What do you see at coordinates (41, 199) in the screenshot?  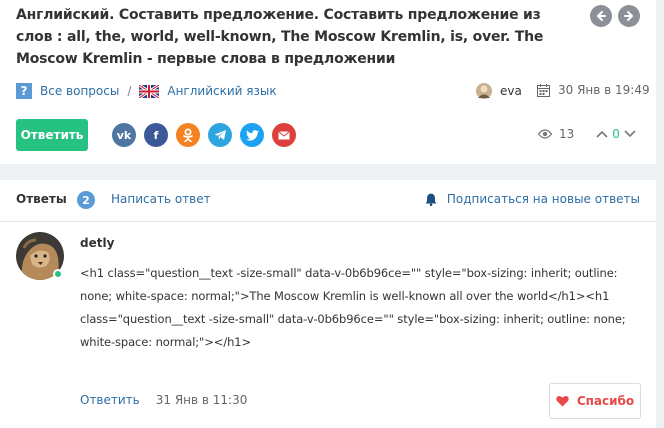 I see `answers-title: Ответы` at bounding box center [41, 199].